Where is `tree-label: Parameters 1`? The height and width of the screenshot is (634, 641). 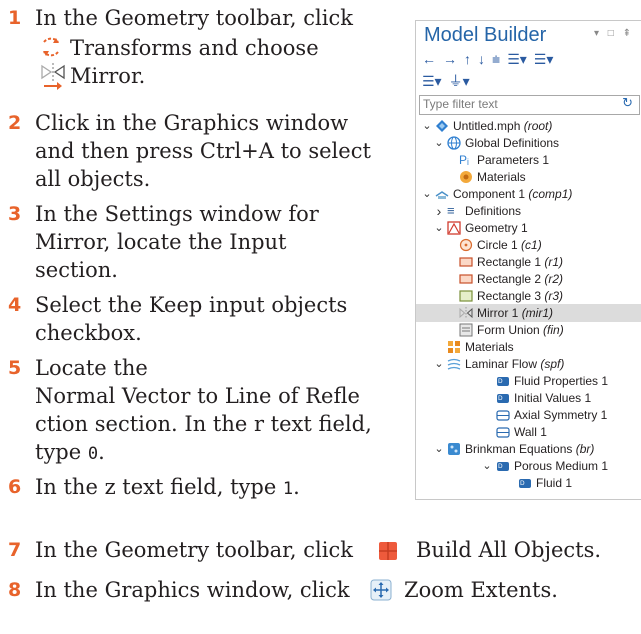
tree-label: Parameters 1 is located at coordinates (513, 160).